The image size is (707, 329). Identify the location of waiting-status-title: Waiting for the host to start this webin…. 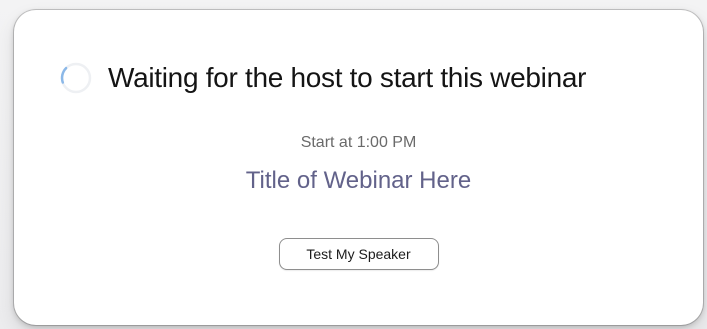
(347, 77).